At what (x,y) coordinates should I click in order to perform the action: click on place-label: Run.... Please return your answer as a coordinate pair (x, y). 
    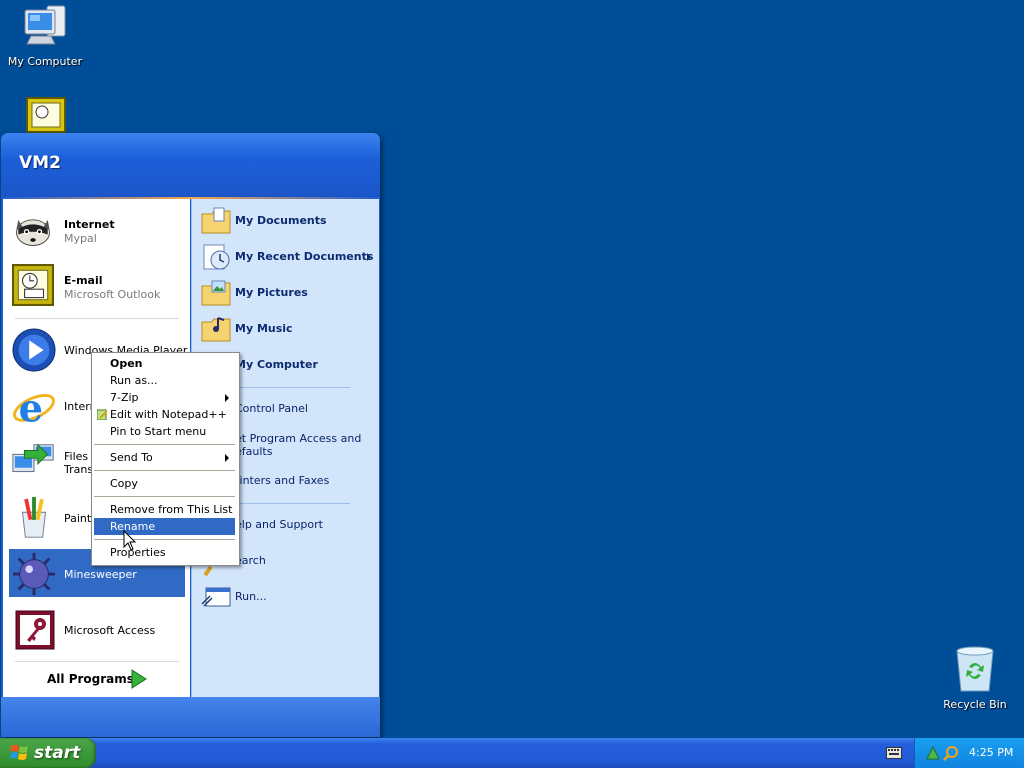
    Looking at the image, I should click on (251, 596).